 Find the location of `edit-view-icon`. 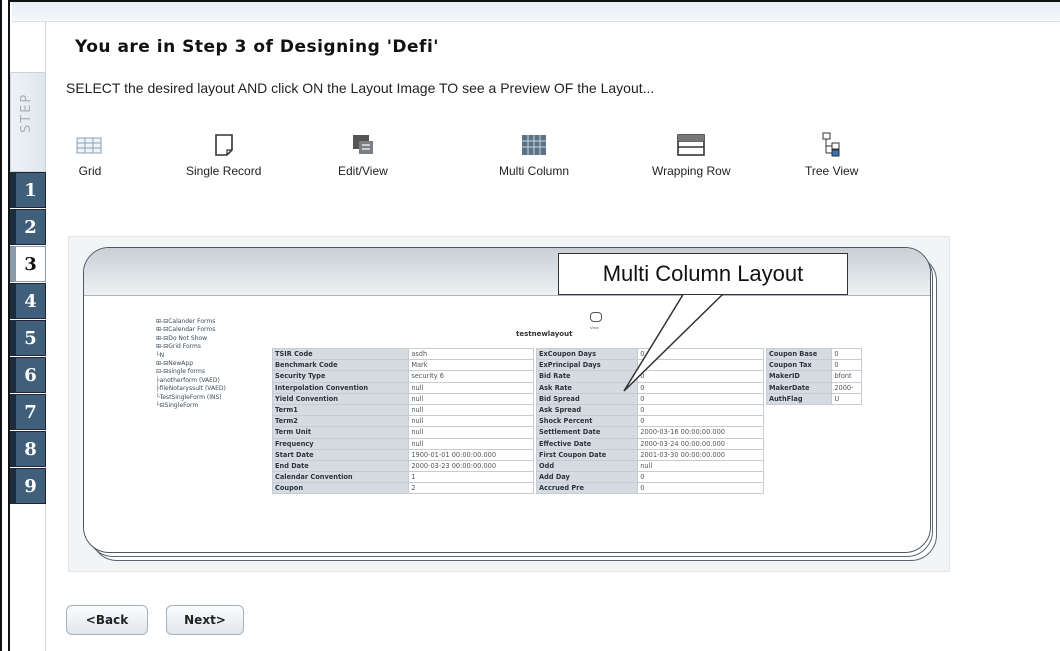

edit-view-icon is located at coordinates (363, 145).